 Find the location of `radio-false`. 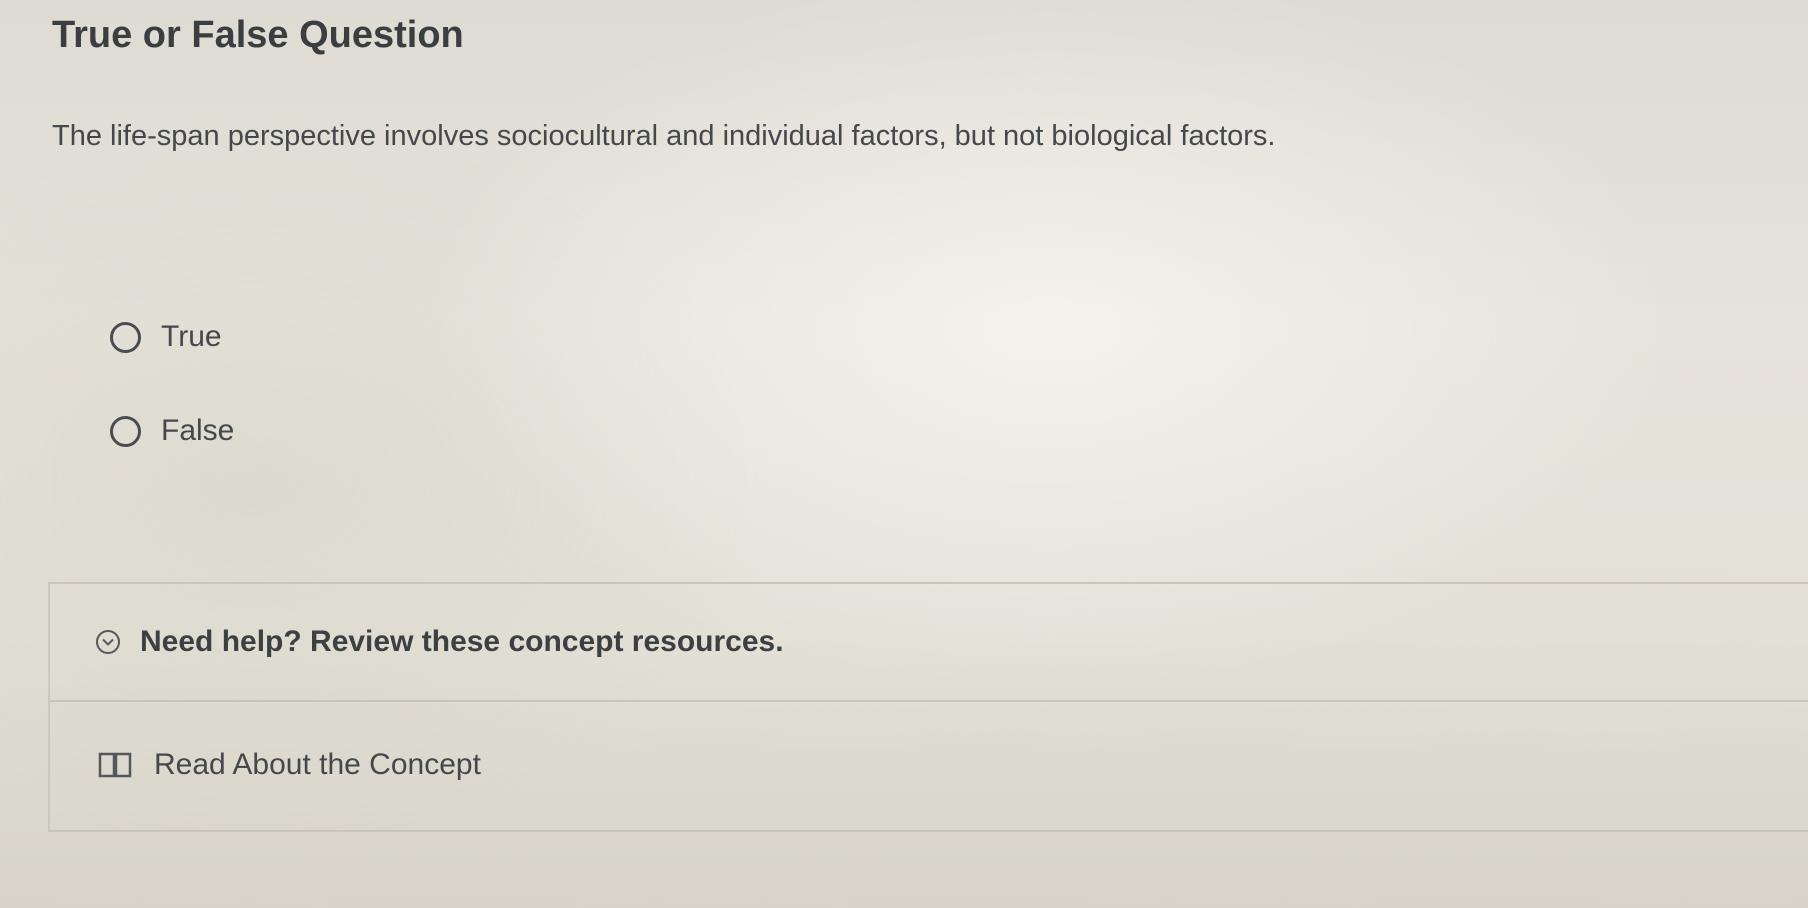

radio-false is located at coordinates (125, 431).